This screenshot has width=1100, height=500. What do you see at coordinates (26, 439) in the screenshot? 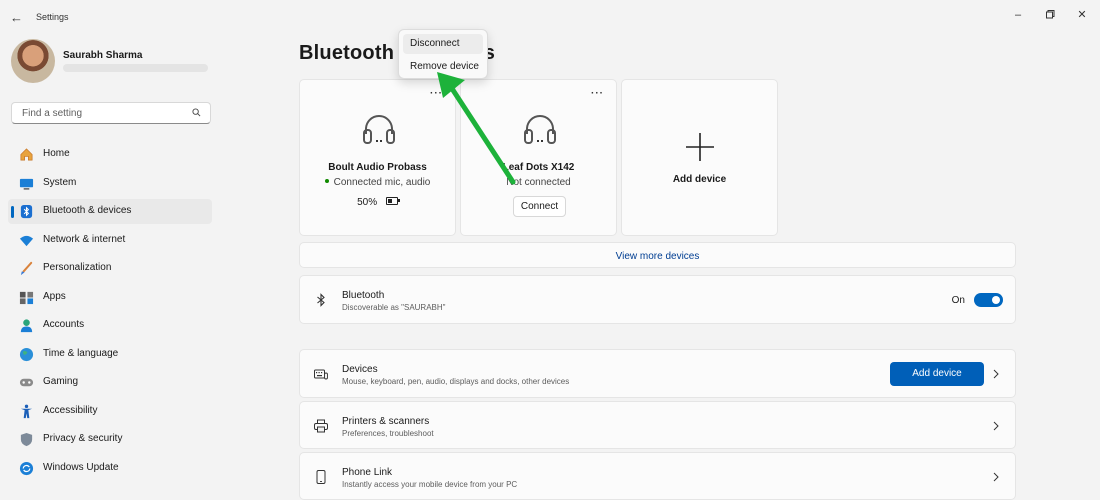
I see `shield-icon` at bounding box center [26, 439].